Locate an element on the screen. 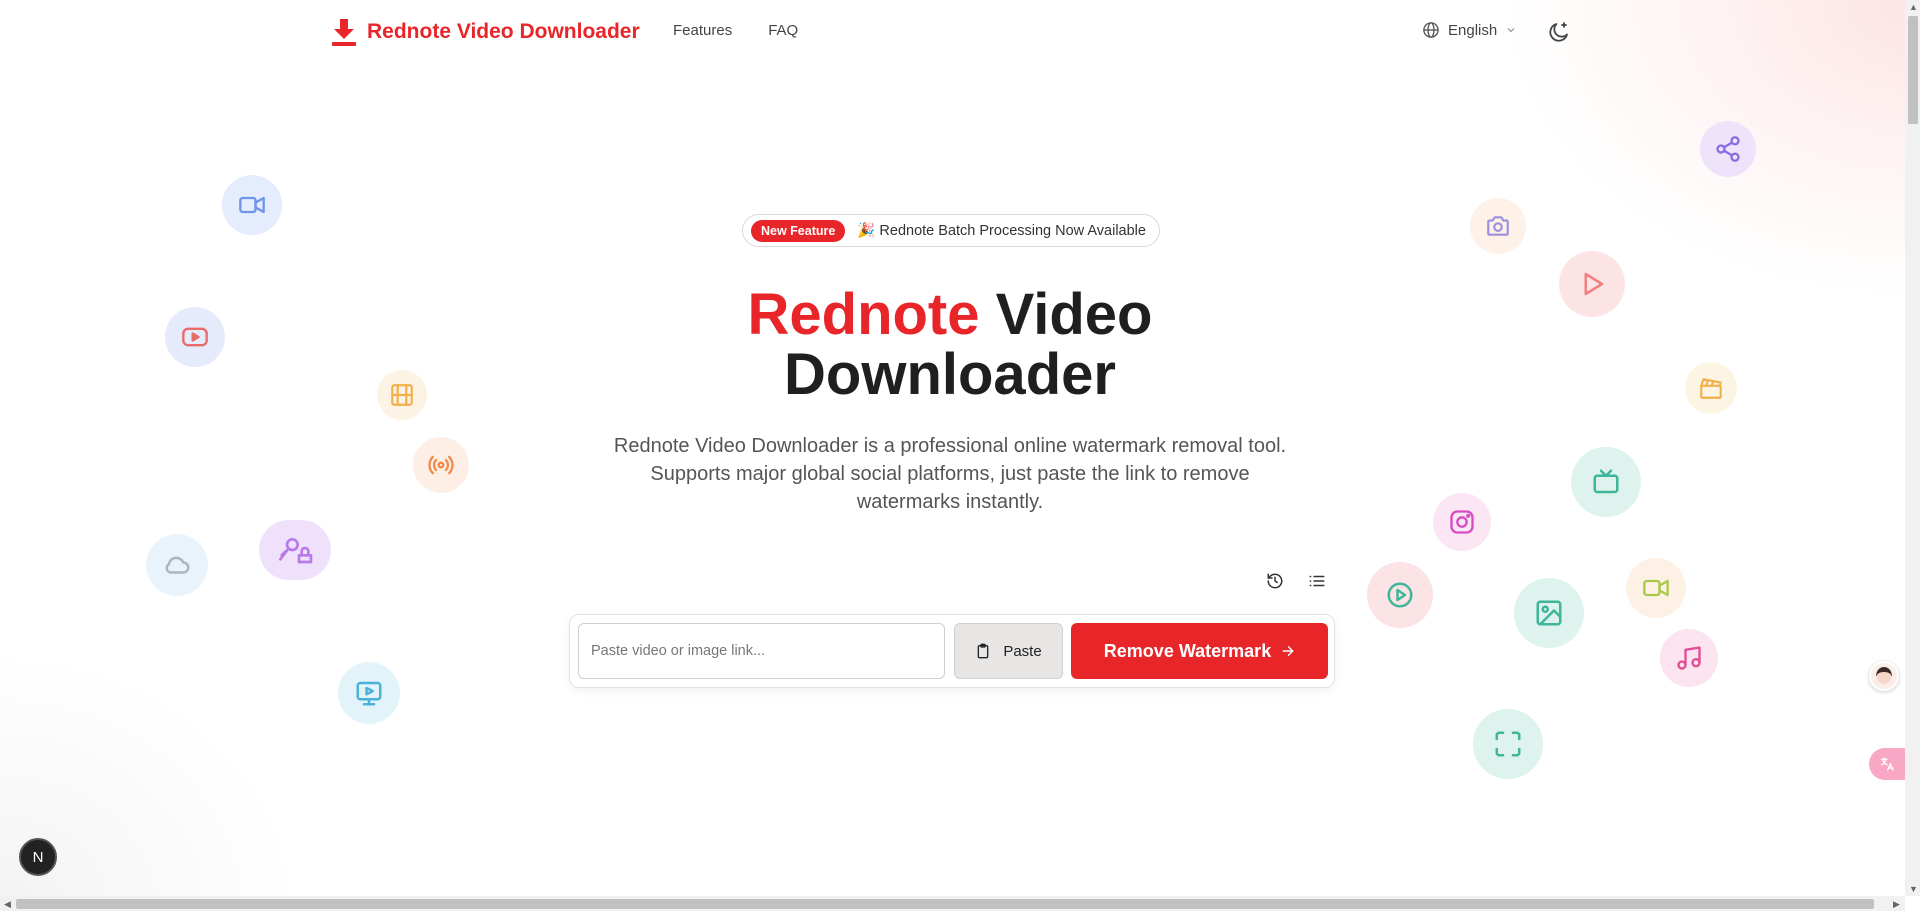  image-icon is located at coordinates (1549, 613).